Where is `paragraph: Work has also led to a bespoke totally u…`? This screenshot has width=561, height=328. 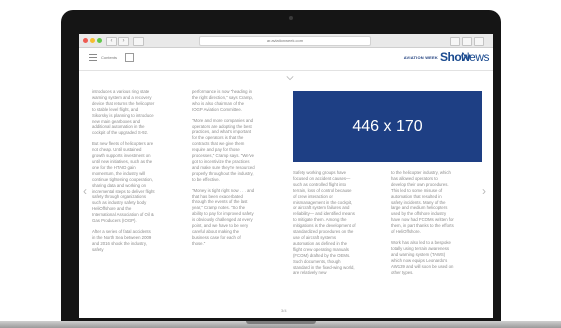 paragraph: Work has also led to a bespoke totally u… is located at coordinates (422, 257).